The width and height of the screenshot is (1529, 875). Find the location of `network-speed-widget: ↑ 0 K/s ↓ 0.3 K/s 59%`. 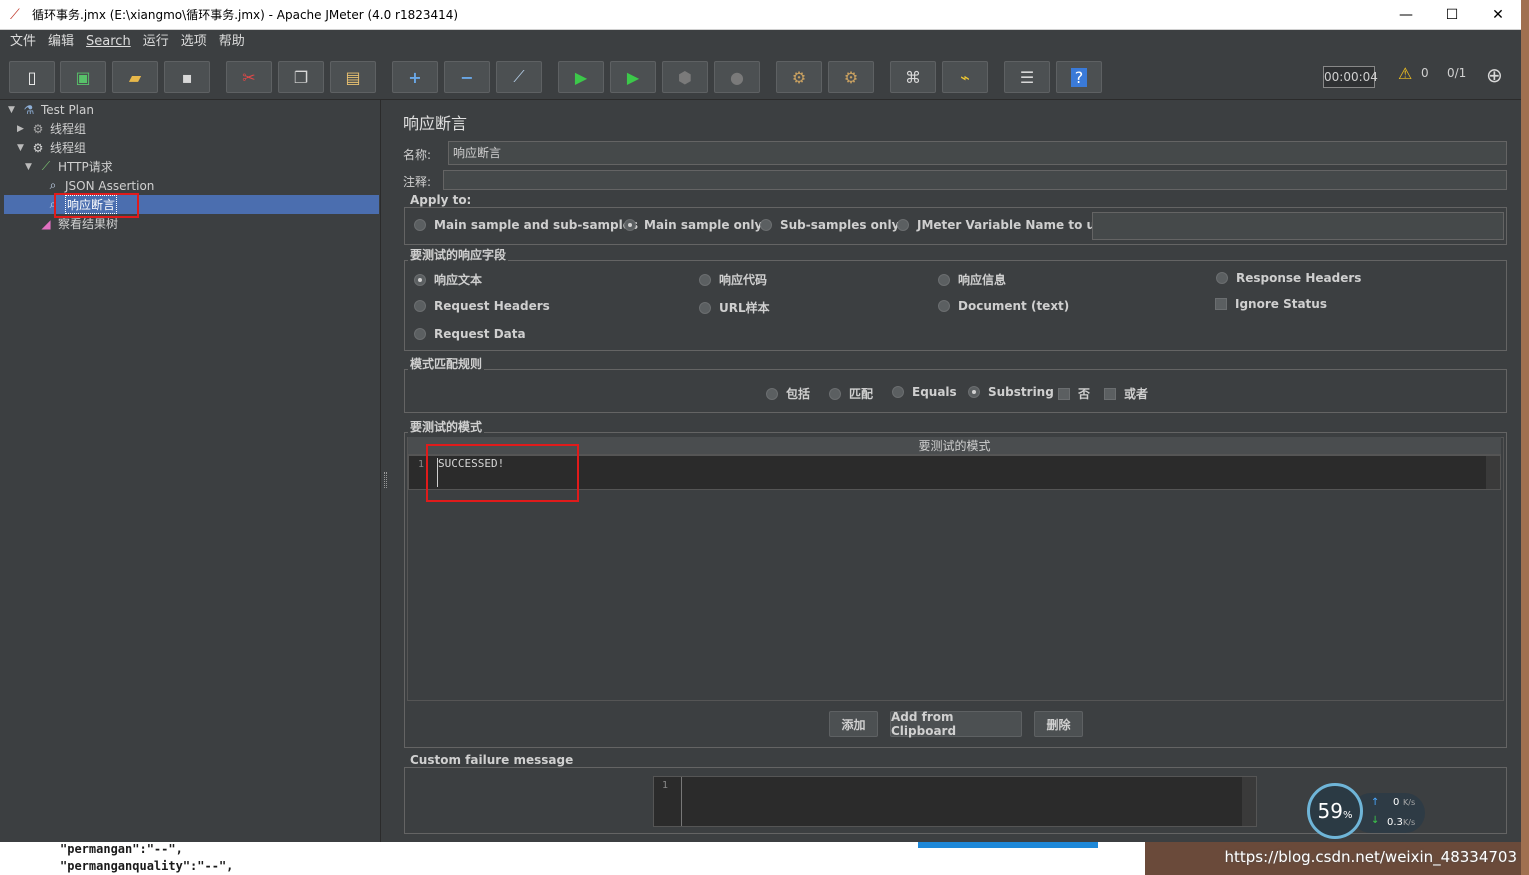

network-speed-widget: ↑ 0 K/s ↓ 0.3 K/s 59% is located at coordinates (1366, 811).